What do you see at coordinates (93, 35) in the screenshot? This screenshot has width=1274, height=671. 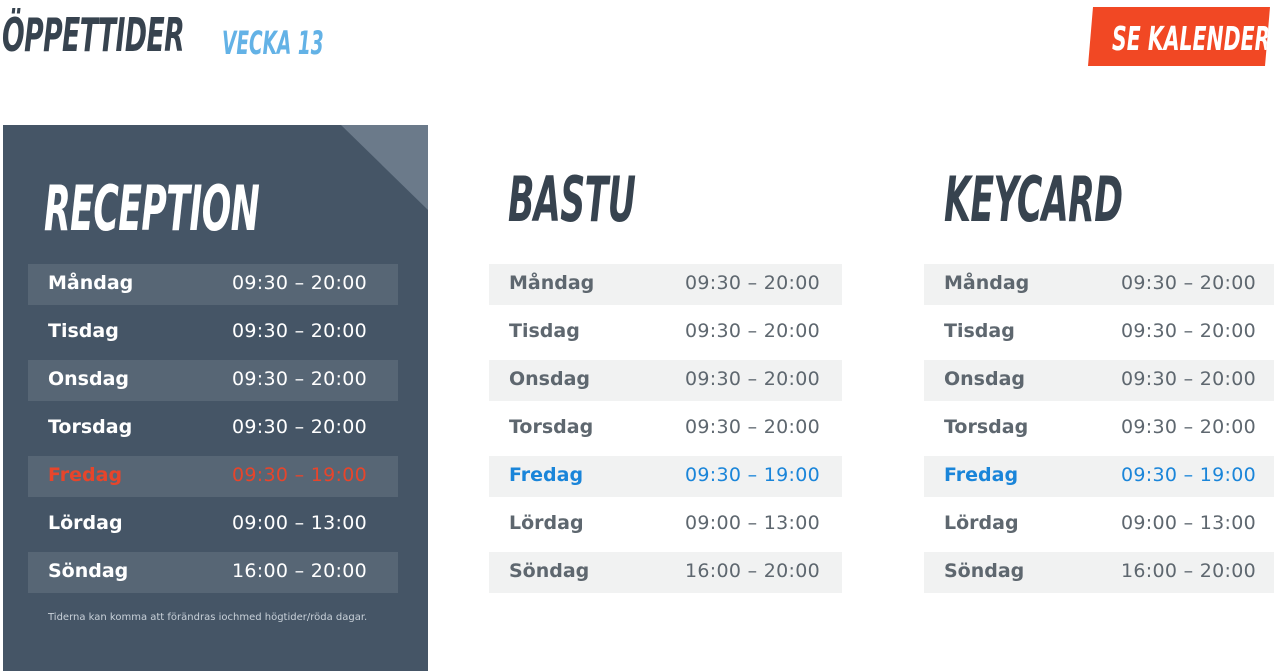 I see `page-title: ÖPPETTIDER` at bounding box center [93, 35].